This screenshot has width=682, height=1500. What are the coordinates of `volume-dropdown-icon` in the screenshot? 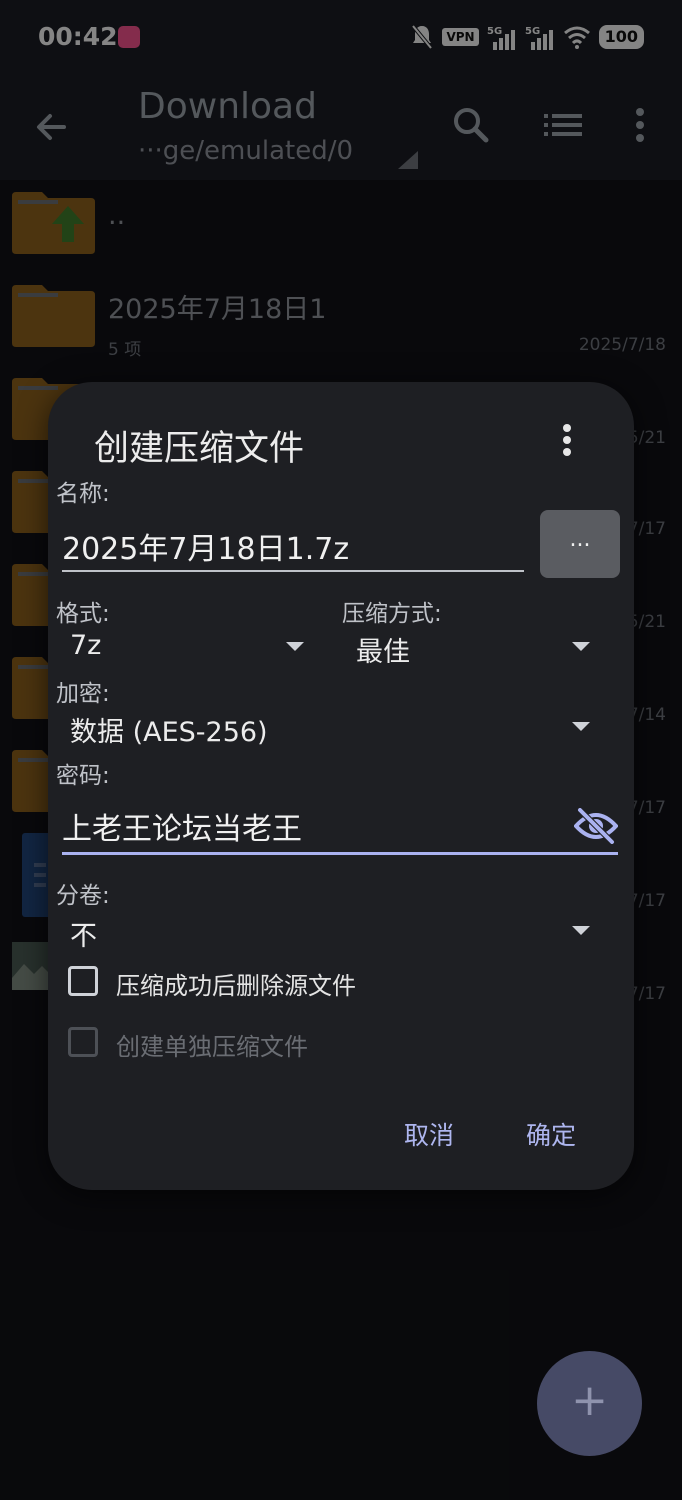 It's located at (581, 930).